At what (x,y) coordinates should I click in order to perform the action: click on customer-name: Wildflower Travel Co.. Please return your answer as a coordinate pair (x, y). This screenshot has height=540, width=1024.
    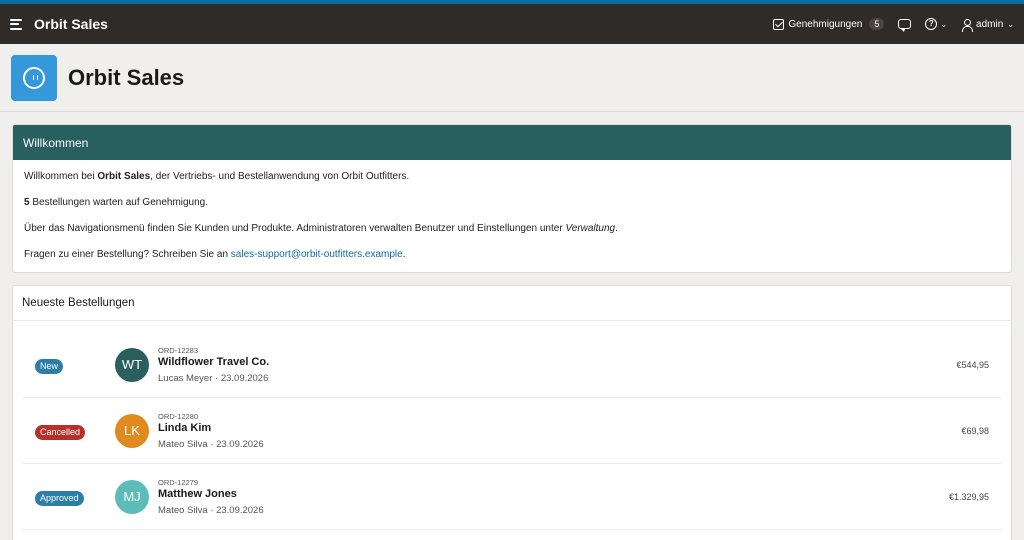
    Looking at the image, I should click on (214, 361).